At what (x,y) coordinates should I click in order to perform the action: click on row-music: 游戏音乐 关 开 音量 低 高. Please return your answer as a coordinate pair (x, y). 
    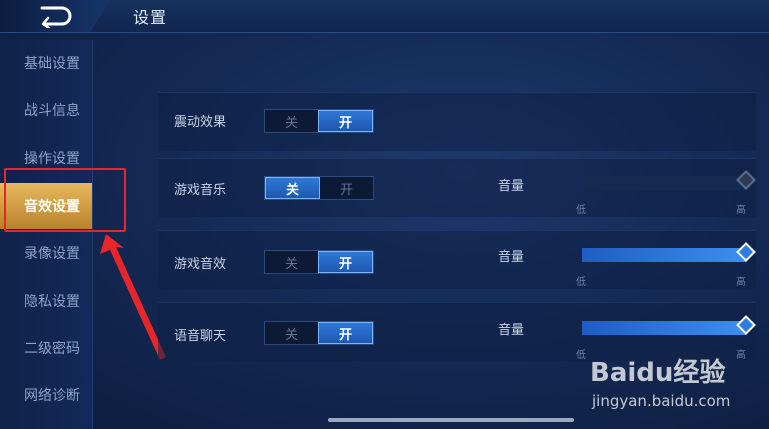
    Looking at the image, I should click on (457, 187).